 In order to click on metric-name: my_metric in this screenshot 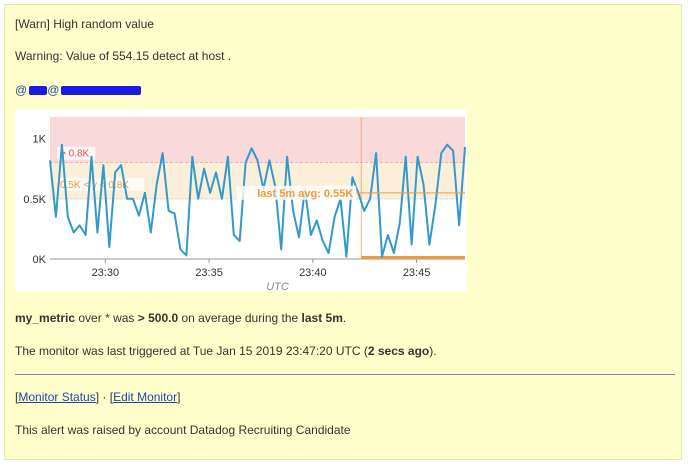, I will do `click(45, 318)`.